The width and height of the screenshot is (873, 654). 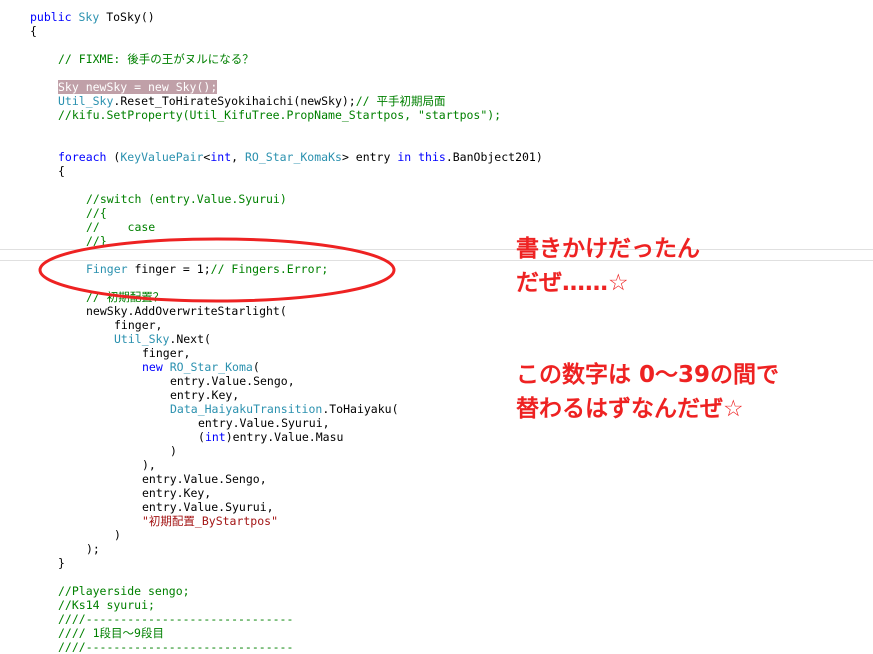 I want to click on code-line: // FIXME: 後手の王がヌルになる？, so click(x=156, y=59).